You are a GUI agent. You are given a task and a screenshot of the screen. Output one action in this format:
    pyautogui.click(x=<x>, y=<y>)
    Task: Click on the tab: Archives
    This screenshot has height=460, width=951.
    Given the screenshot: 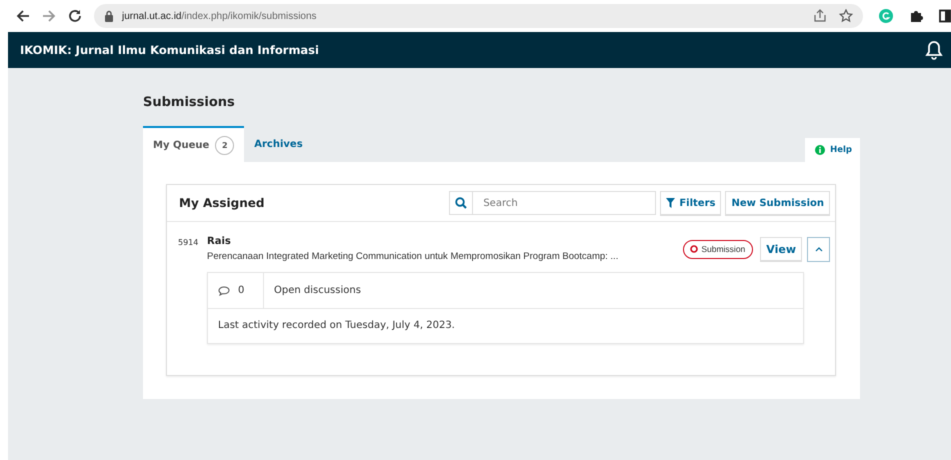 What is the action you would take?
    pyautogui.click(x=278, y=144)
    